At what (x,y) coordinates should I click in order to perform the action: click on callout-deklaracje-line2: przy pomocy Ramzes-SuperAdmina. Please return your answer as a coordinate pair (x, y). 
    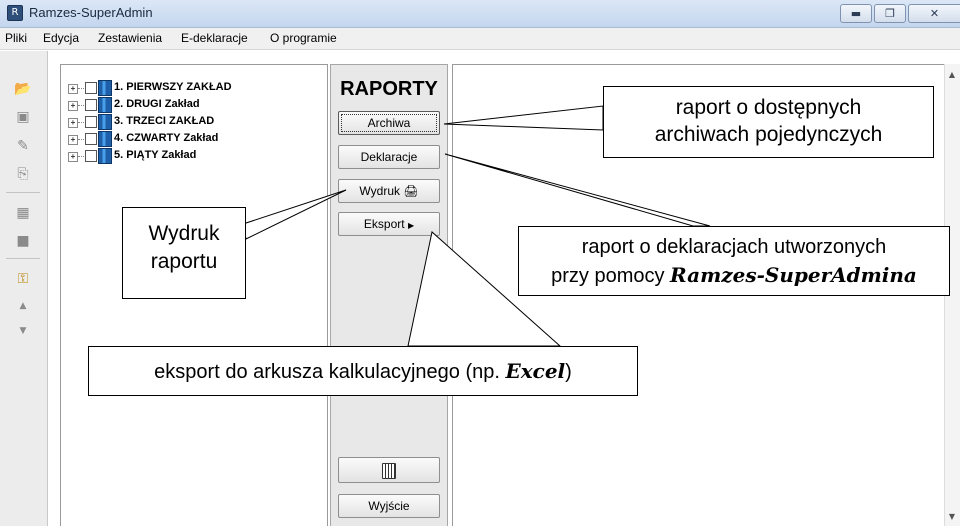
    Looking at the image, I should click on (734, 275).